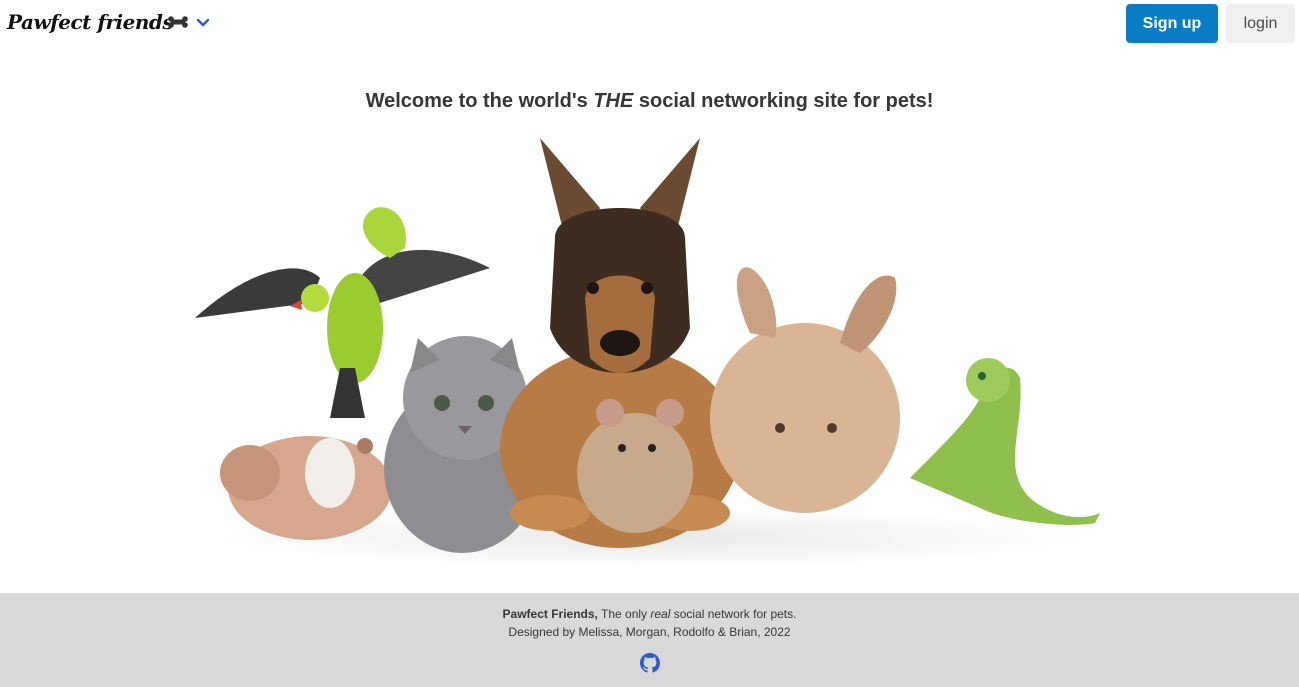 Image resolution: width=1299 pixels, height=687 pixels. I want to click on headline-text-before: Welcome to the world's, so click(479, 101).